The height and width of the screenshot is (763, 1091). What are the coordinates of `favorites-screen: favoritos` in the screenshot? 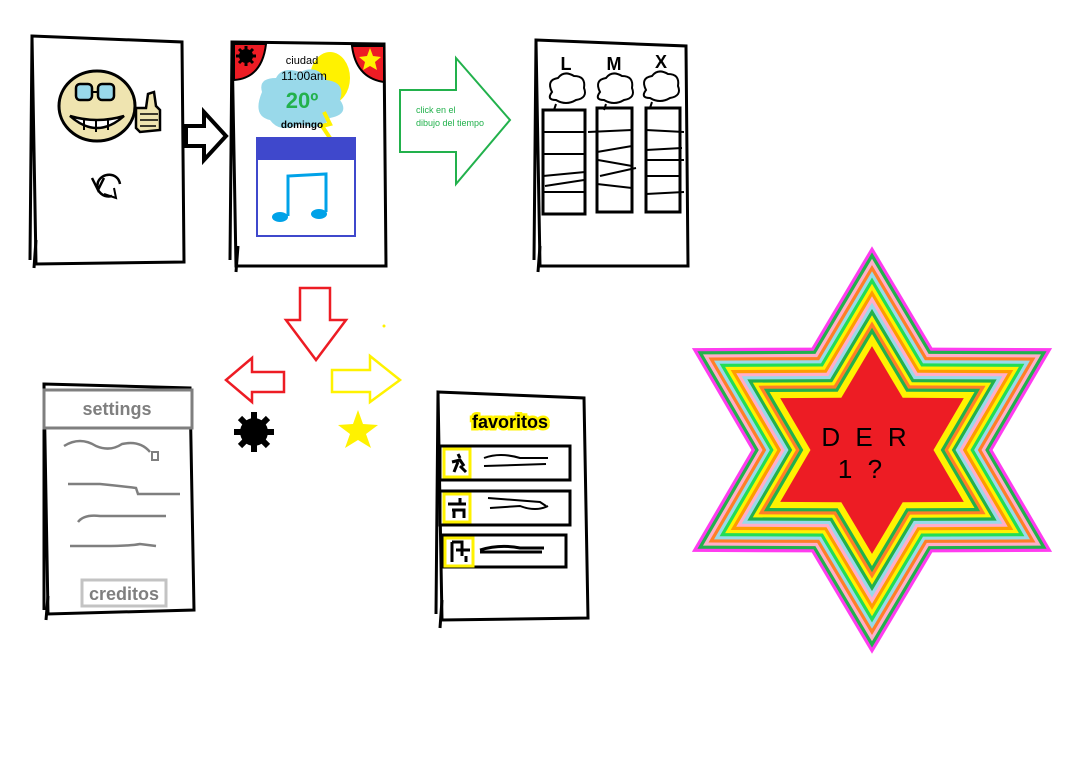 It's located at (512, 509).